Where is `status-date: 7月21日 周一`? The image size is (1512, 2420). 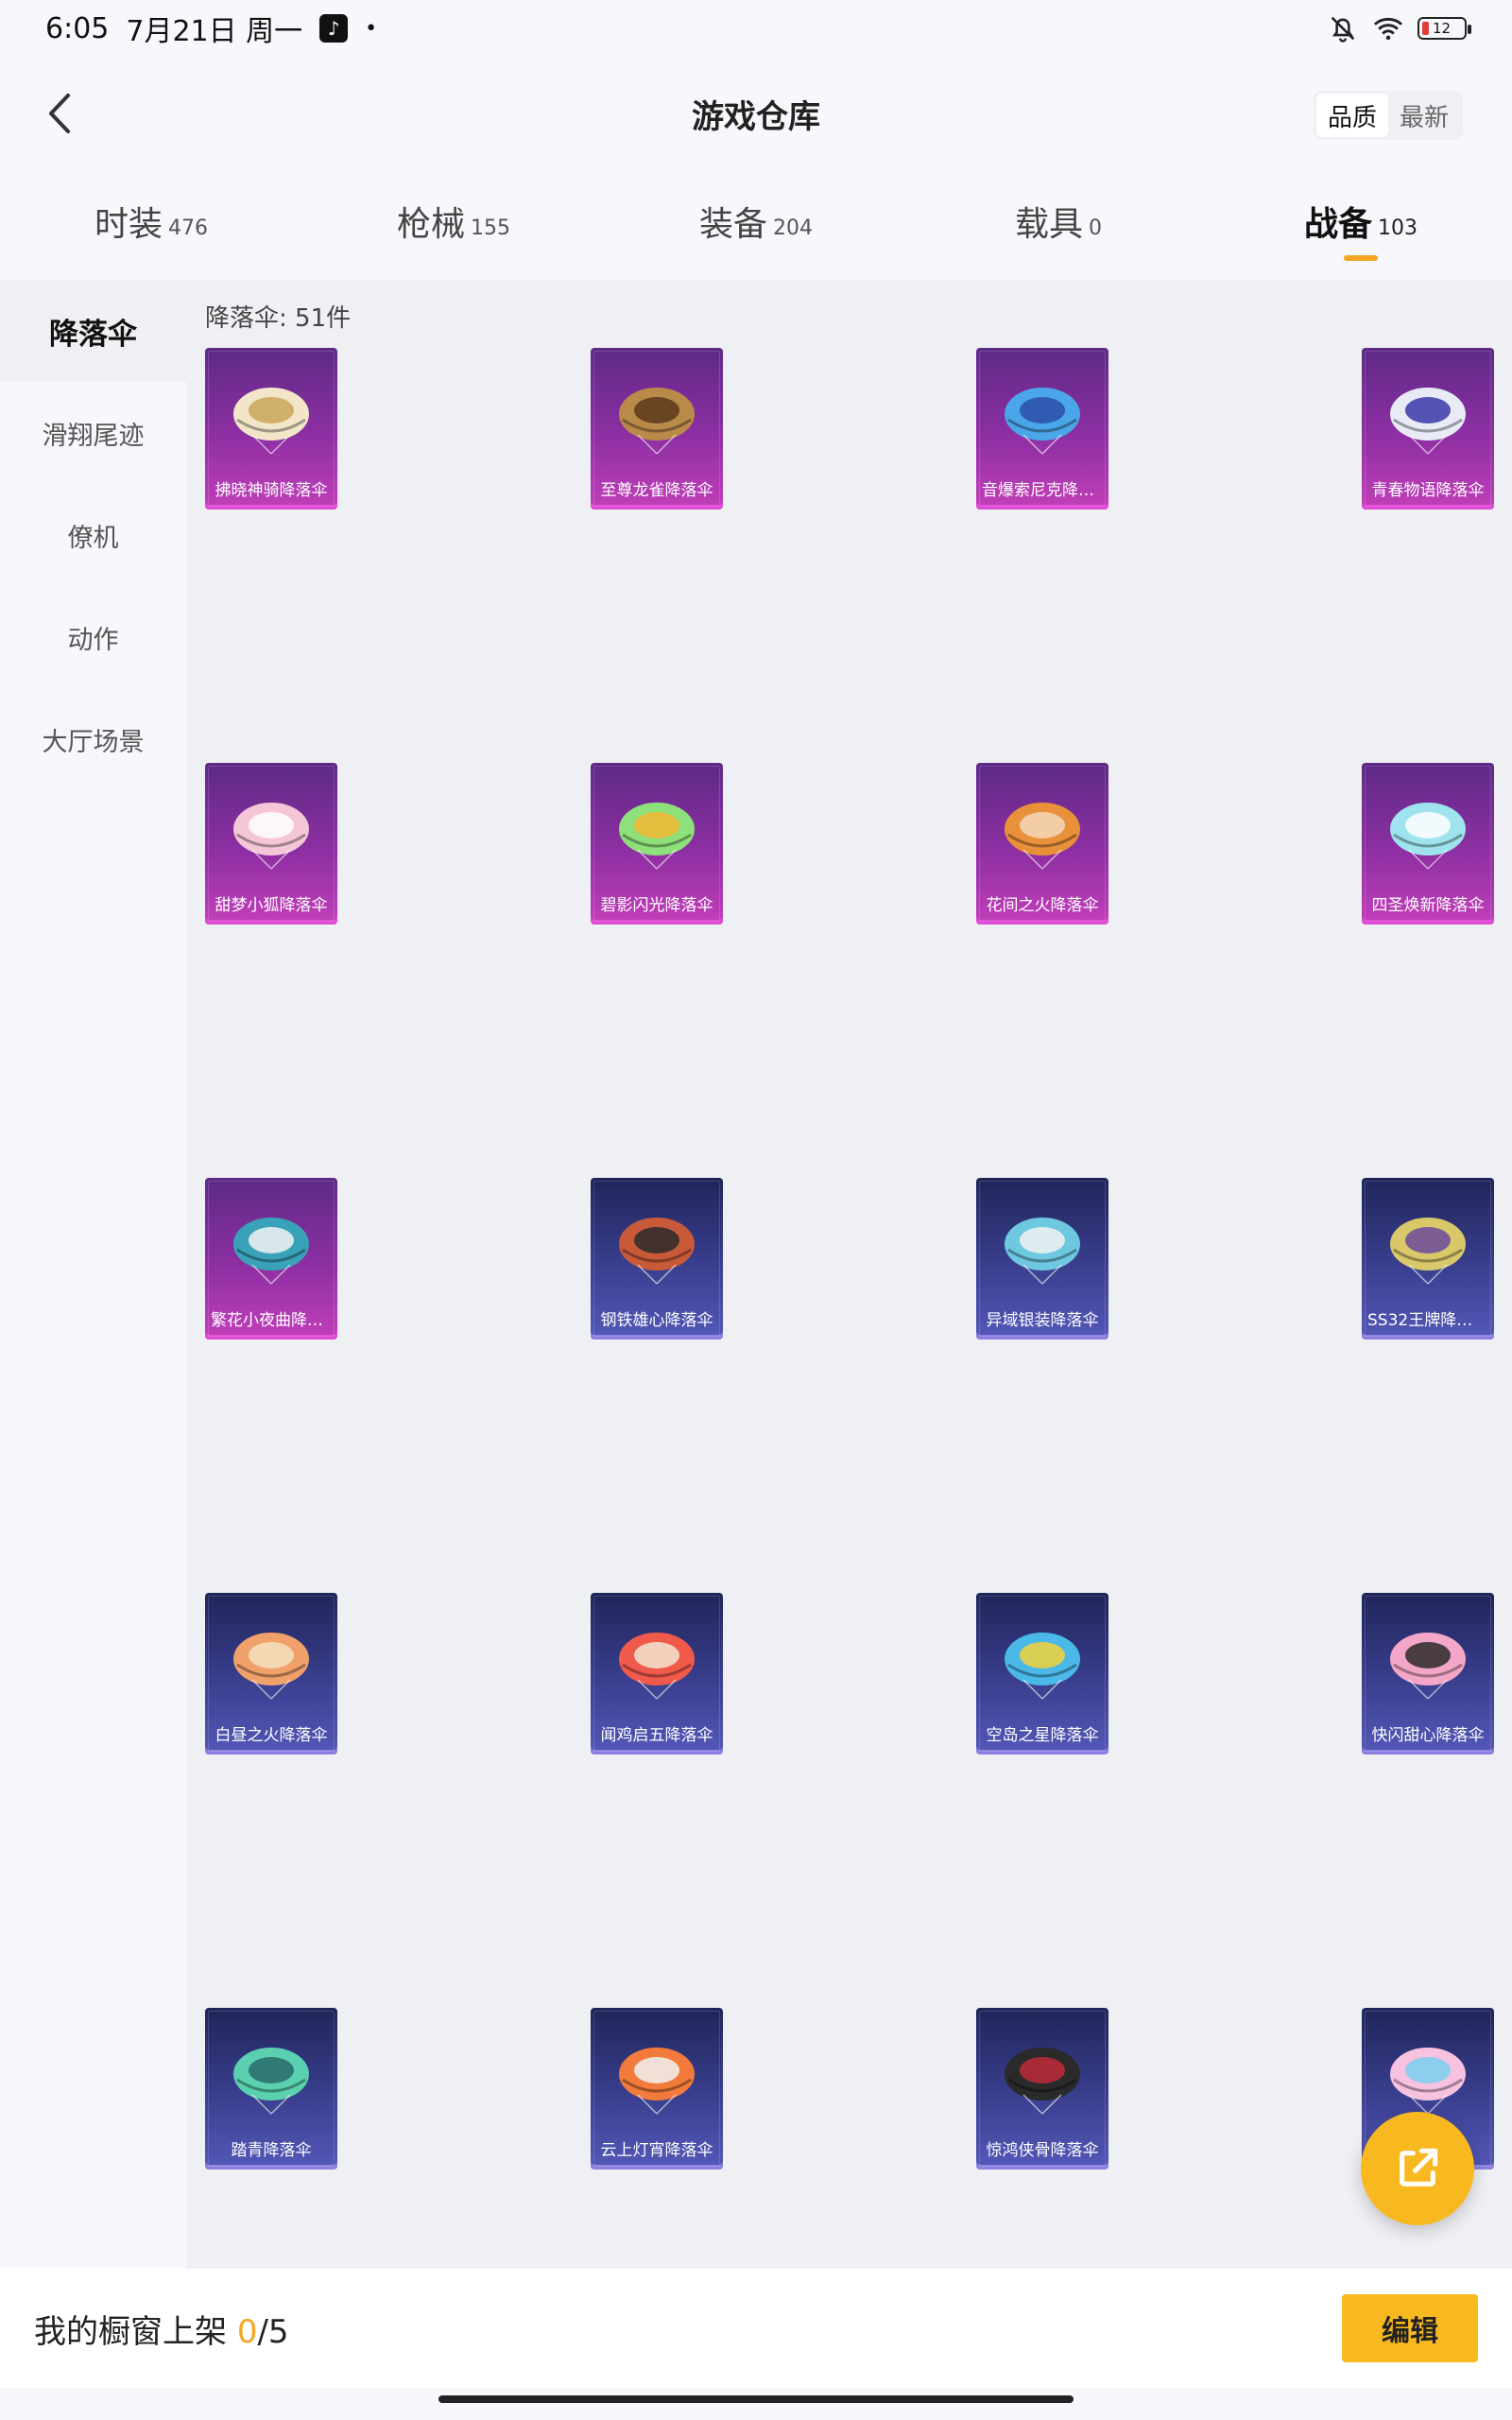 status-date: 7月21日 周一 is located at coordinates (214, 32).